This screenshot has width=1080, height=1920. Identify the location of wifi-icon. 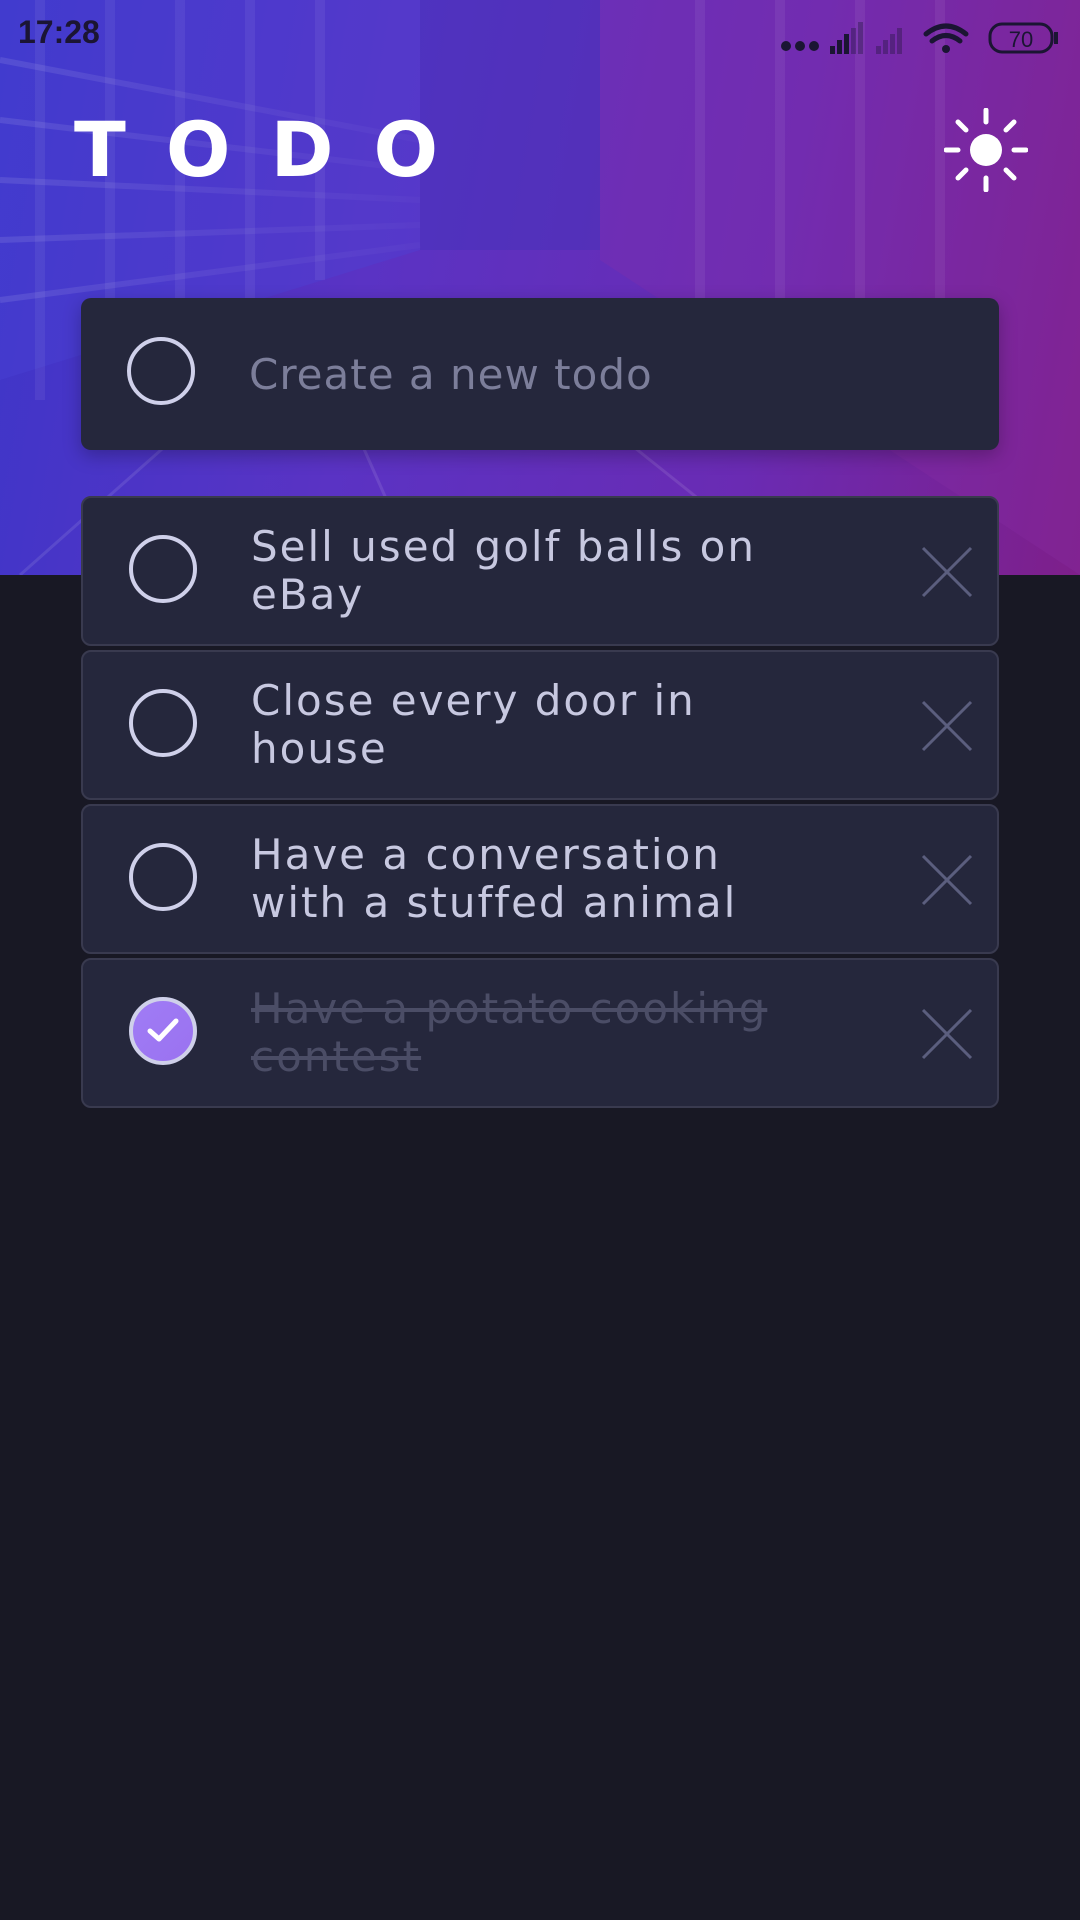
(946, 38).